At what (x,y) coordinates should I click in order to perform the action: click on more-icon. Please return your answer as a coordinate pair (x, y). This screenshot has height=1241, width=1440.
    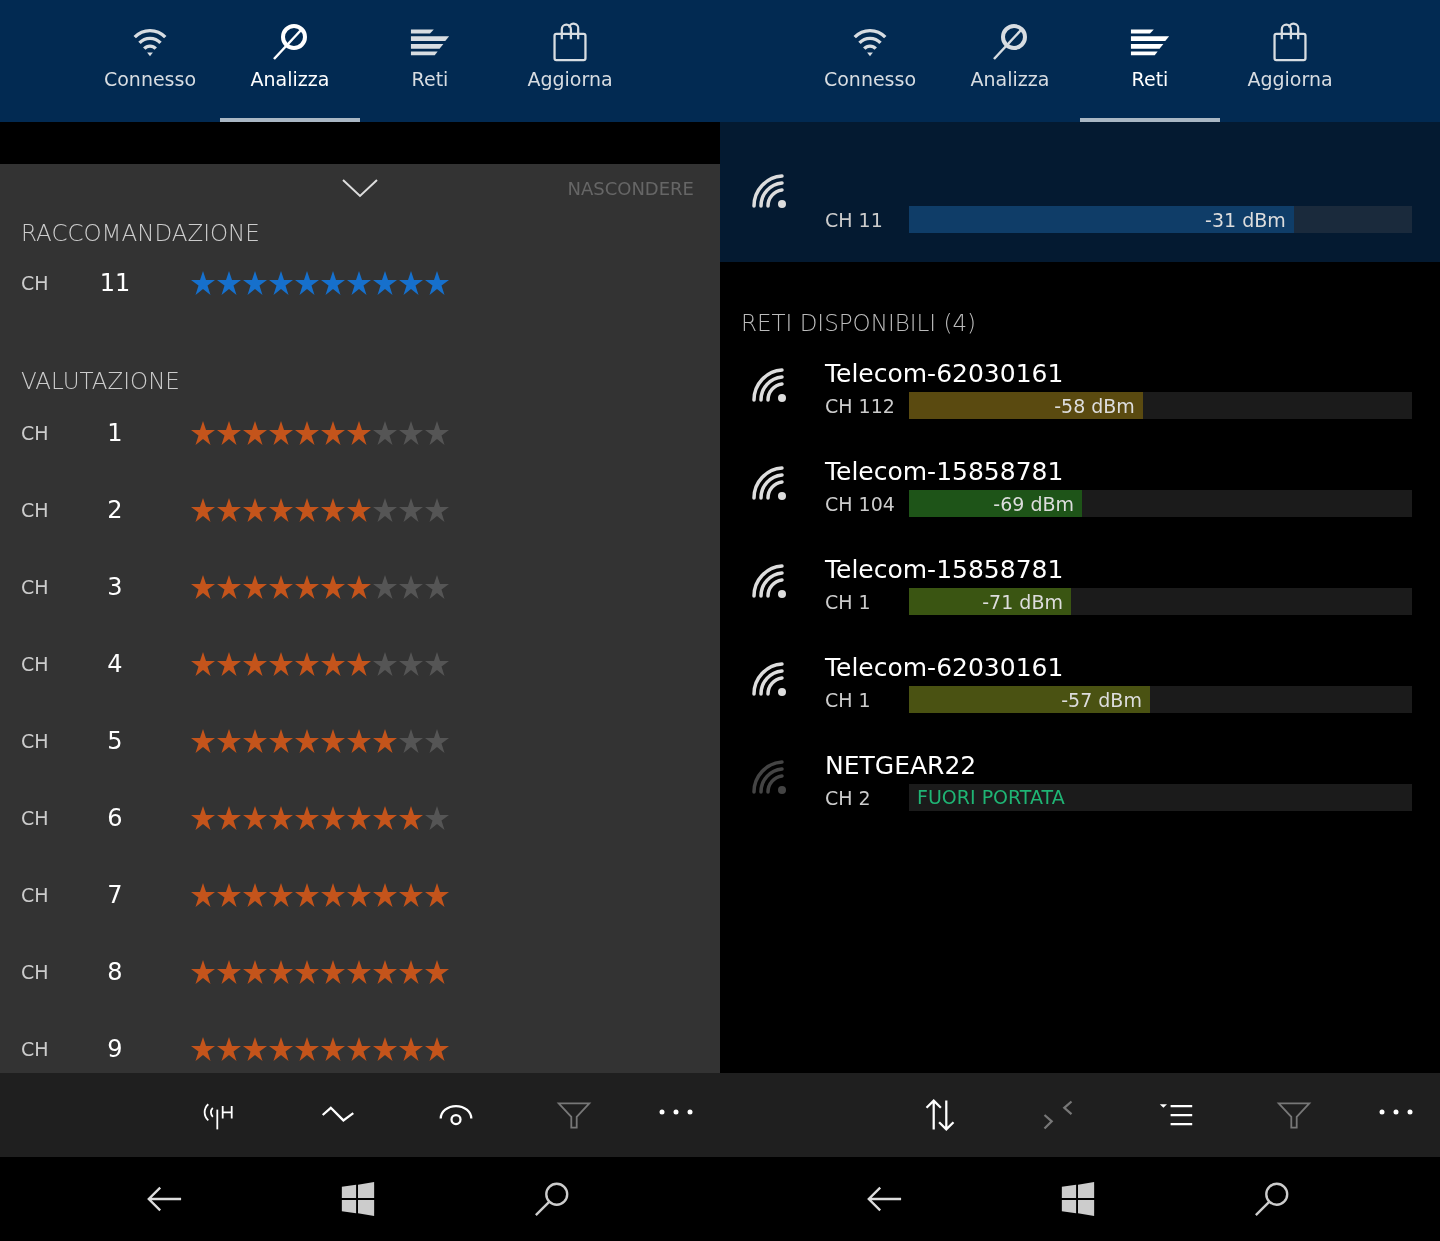
    Looking at the image, I should click on (676, 1112).